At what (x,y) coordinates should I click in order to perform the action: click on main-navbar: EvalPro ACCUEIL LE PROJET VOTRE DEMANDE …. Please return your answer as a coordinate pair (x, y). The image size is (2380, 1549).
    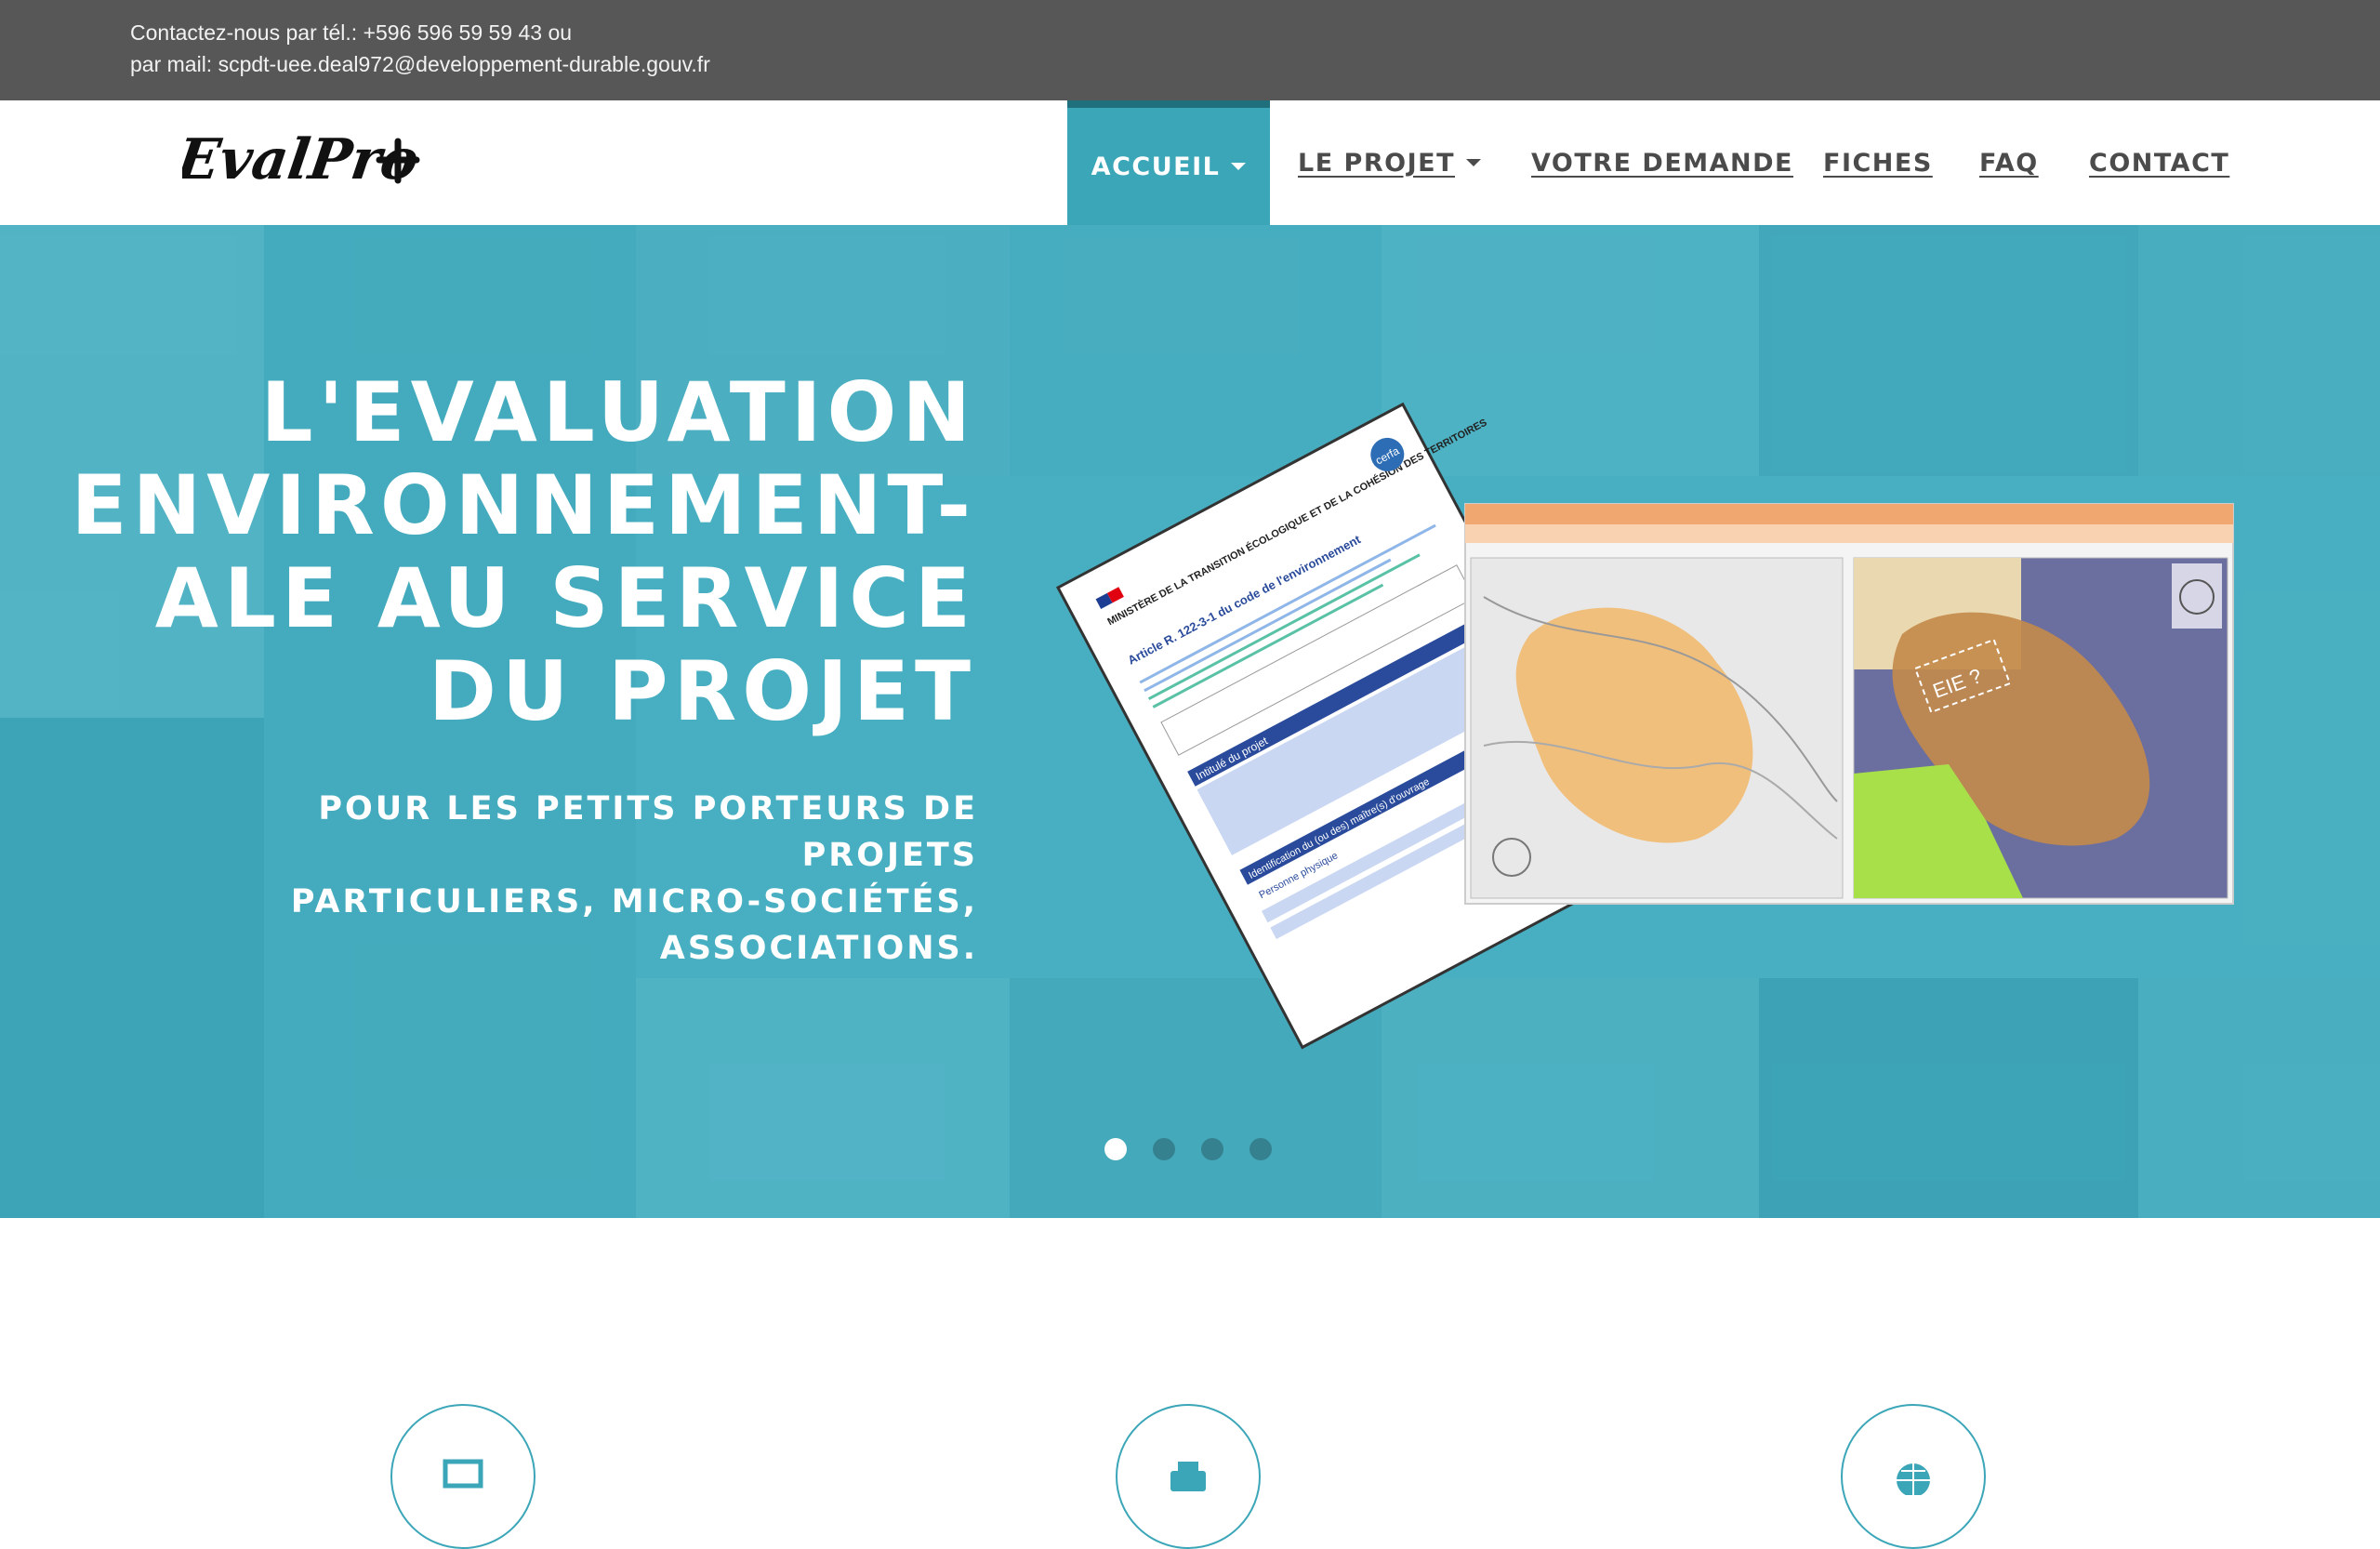
    Looking at the image, I should click on (1190, 162).